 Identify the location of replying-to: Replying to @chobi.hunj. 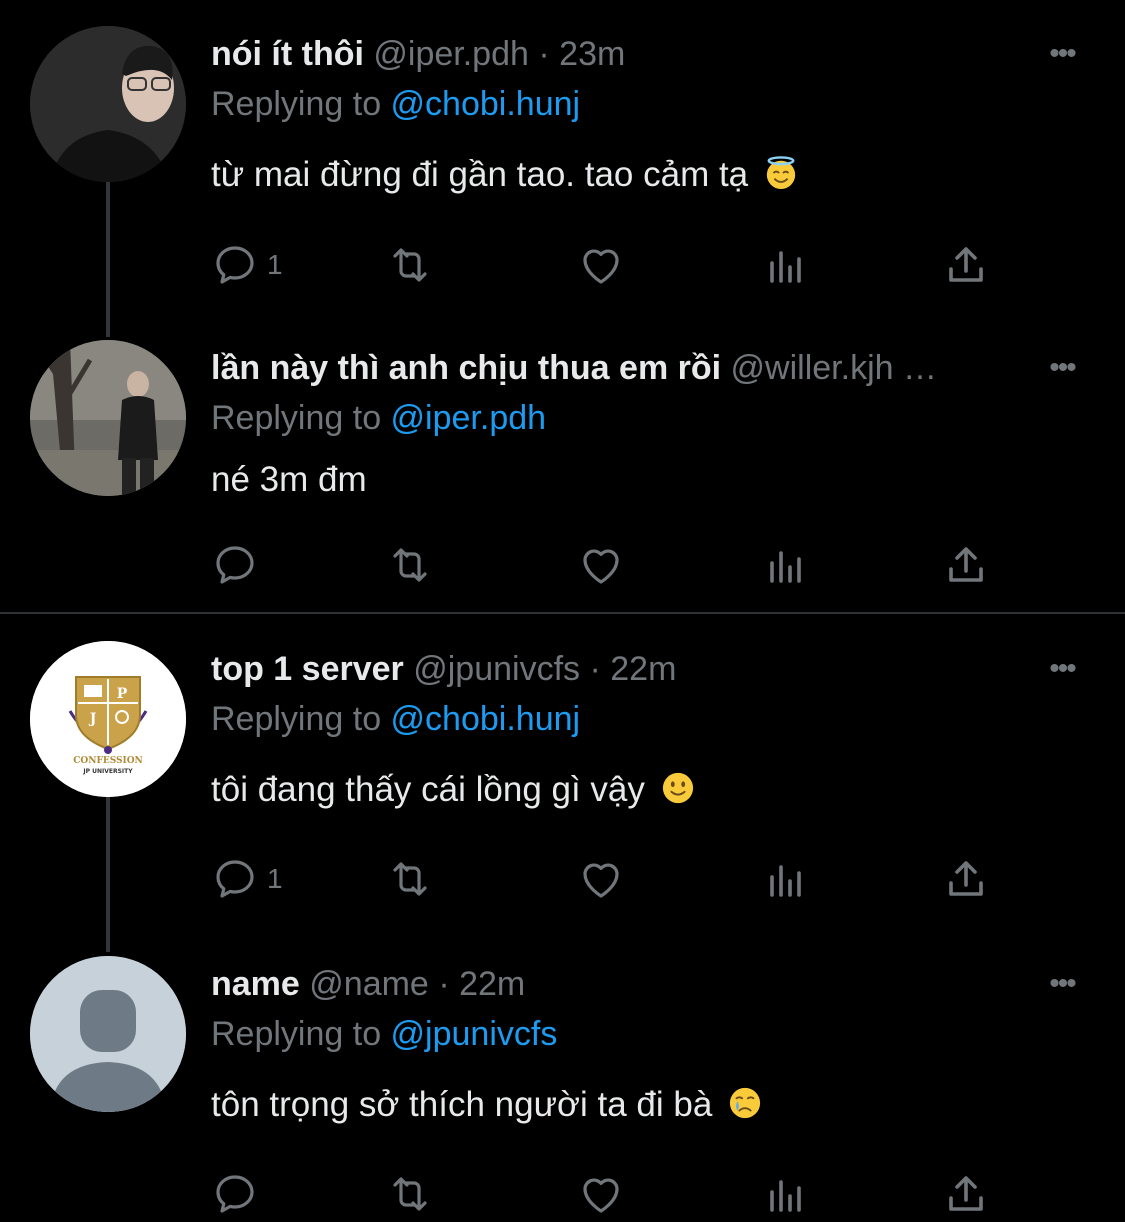
(395, 104).